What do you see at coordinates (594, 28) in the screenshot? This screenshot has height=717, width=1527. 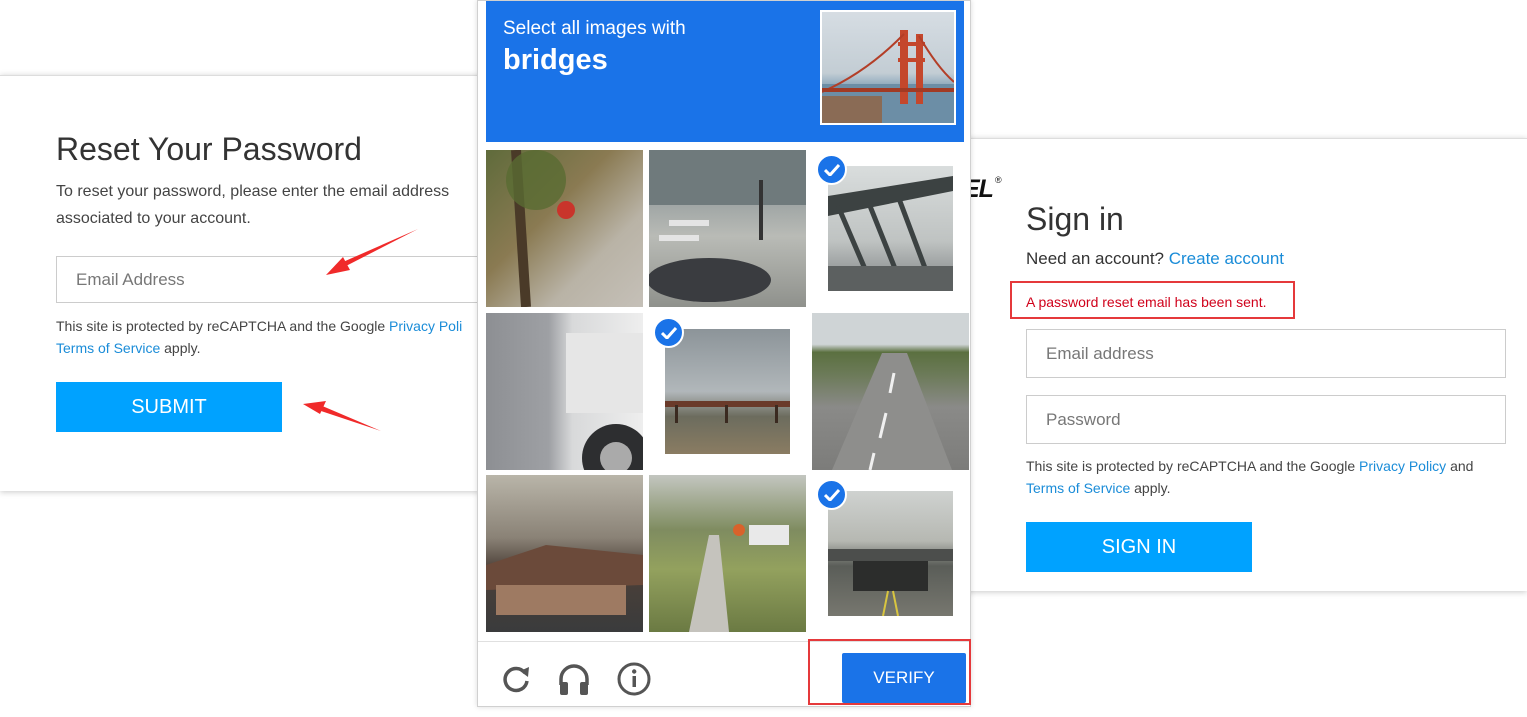 I see `captcha-instruction: Select all images with` at bounding box center [594, 28].